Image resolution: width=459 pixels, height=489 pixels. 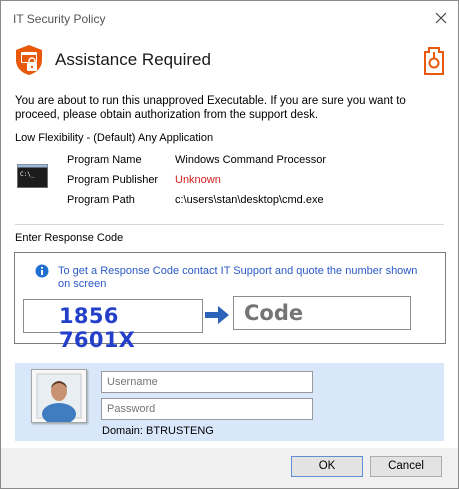 What do you see at coordinates (434, 61) in the screenshot?
I see `brand-logo-icon` at bounding box center [434, 61].